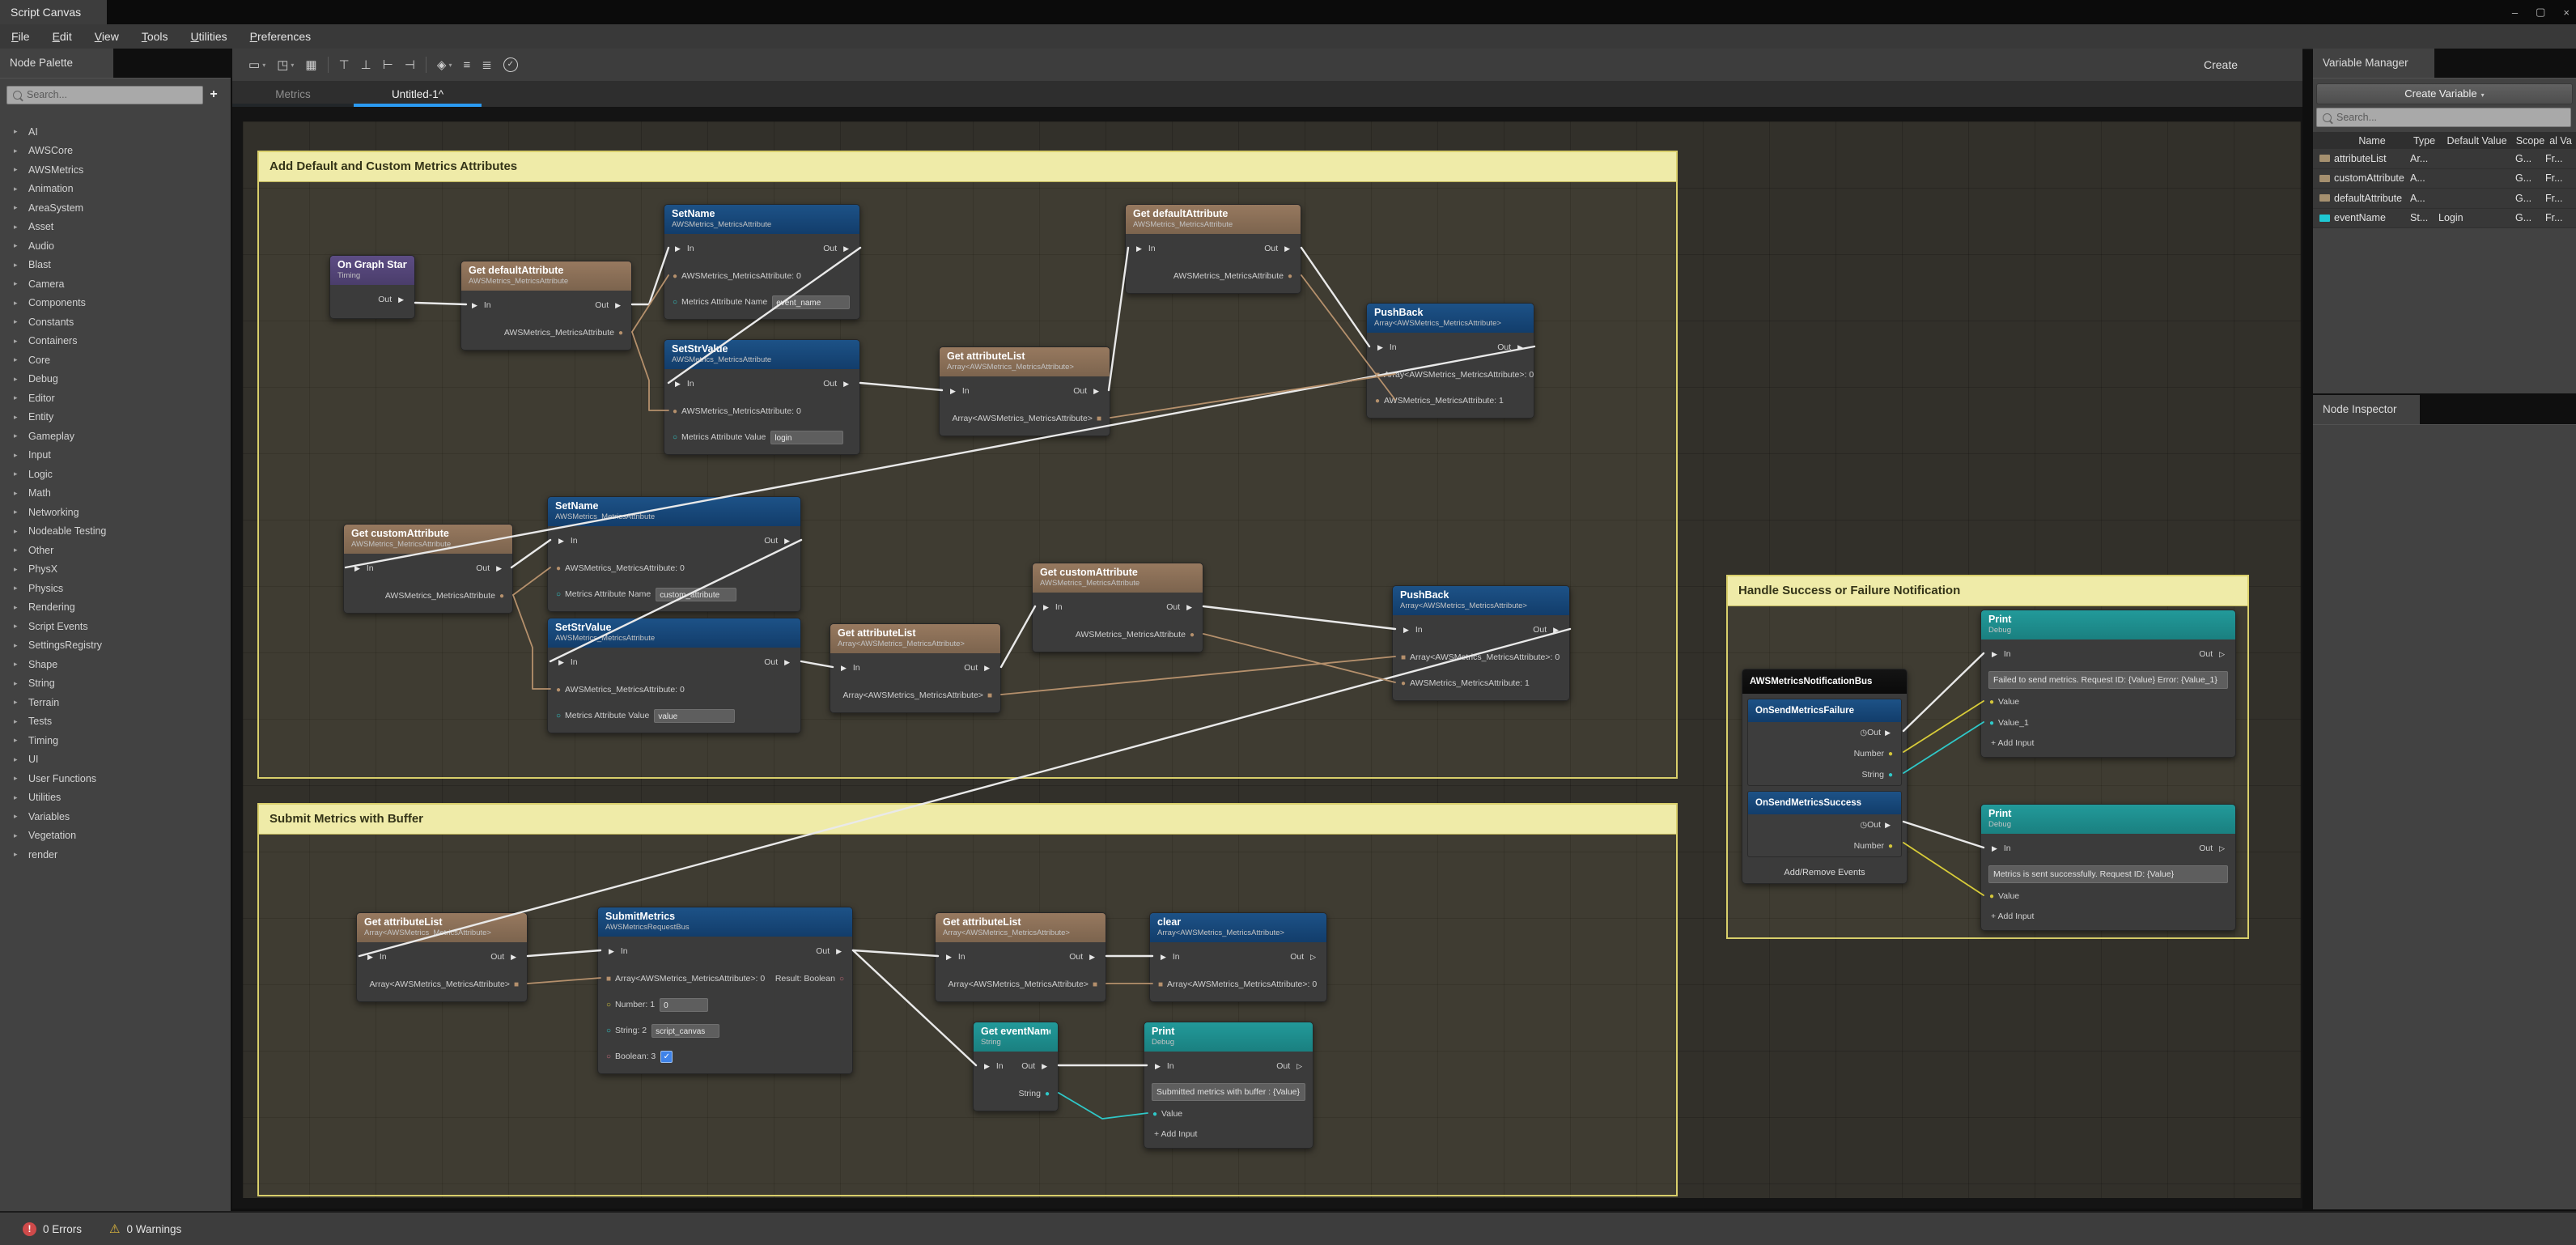 The height and width of the screenshot is (1245, 2576). I want to click on palette-item-debug: ▸ Debug, so click(115, 379).